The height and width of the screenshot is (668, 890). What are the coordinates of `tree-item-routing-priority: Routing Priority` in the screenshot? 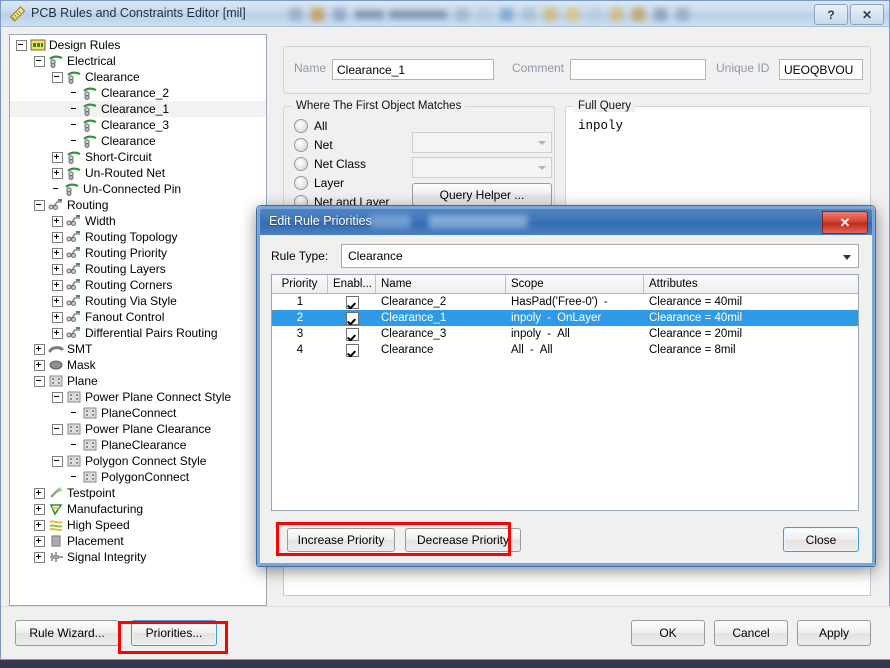 It's located at (138, 253).